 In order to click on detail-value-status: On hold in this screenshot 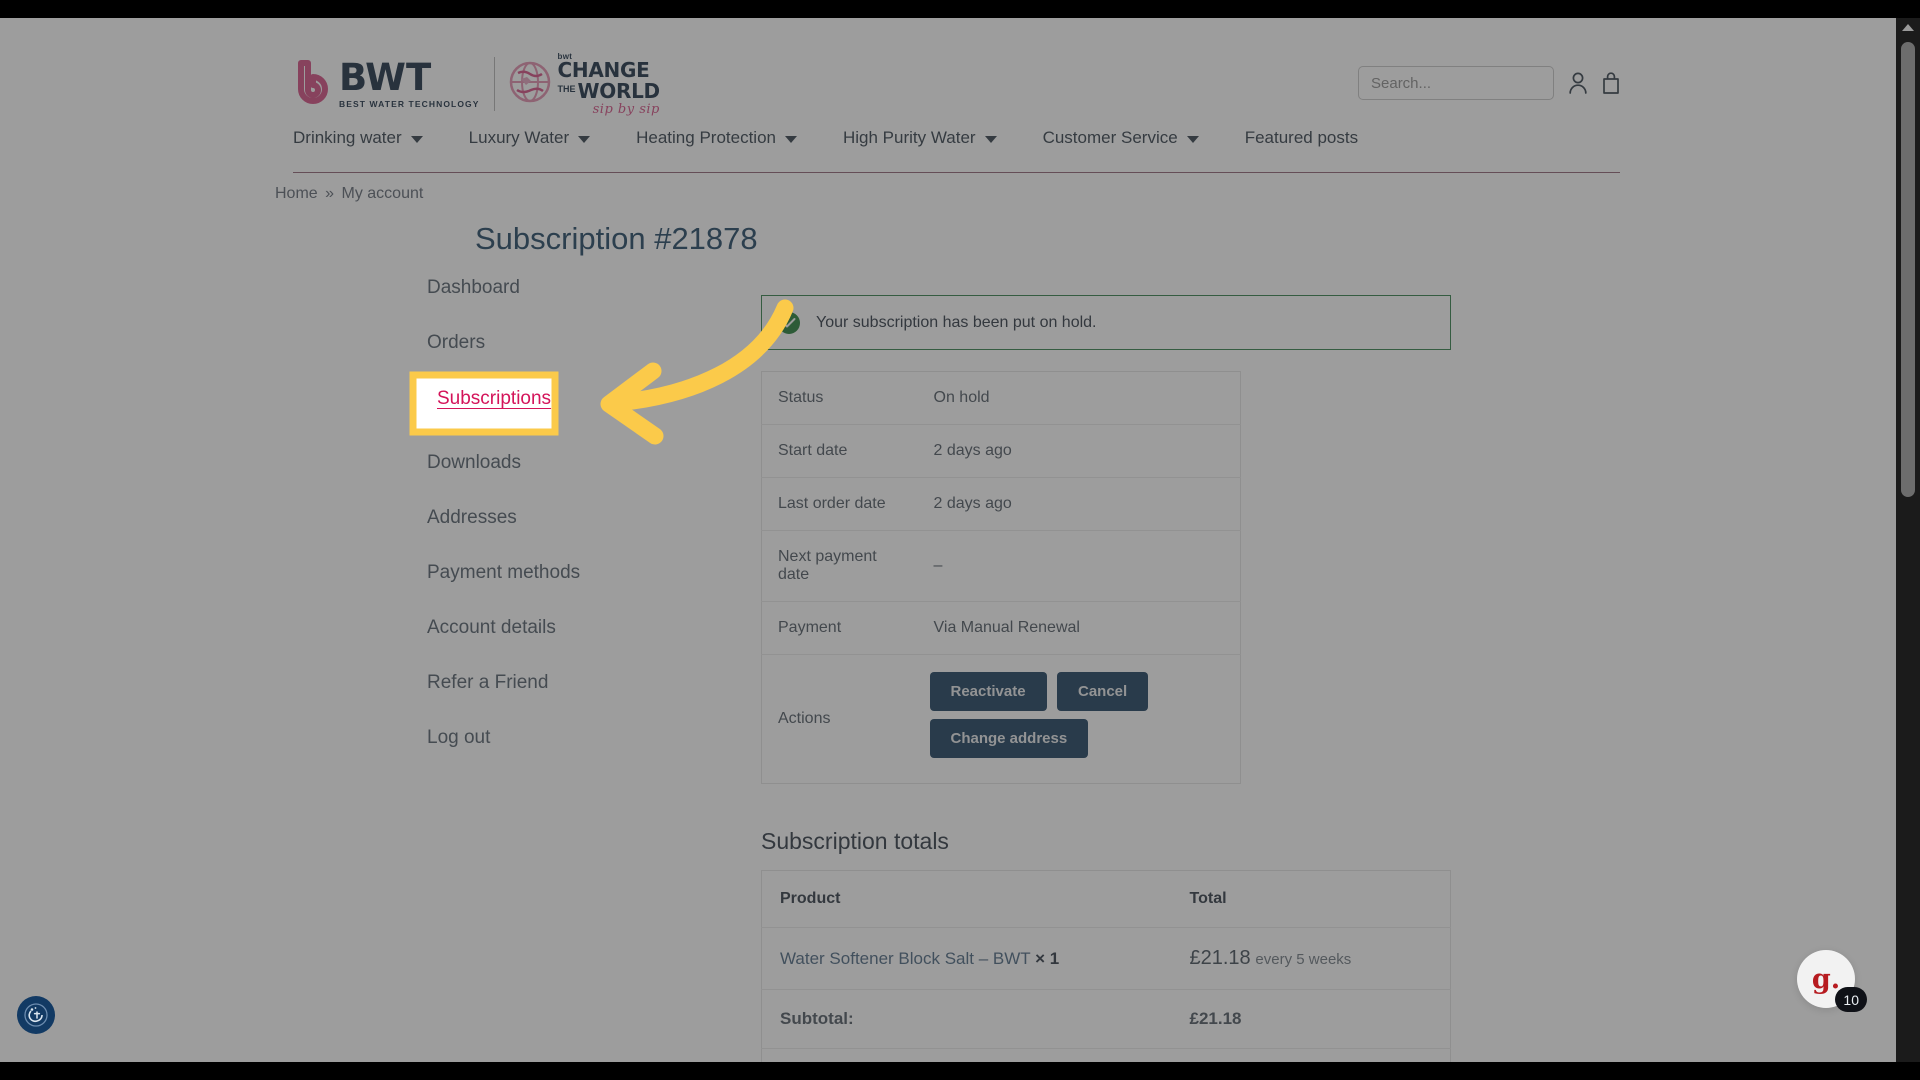, I will do `click(961, 397)`.